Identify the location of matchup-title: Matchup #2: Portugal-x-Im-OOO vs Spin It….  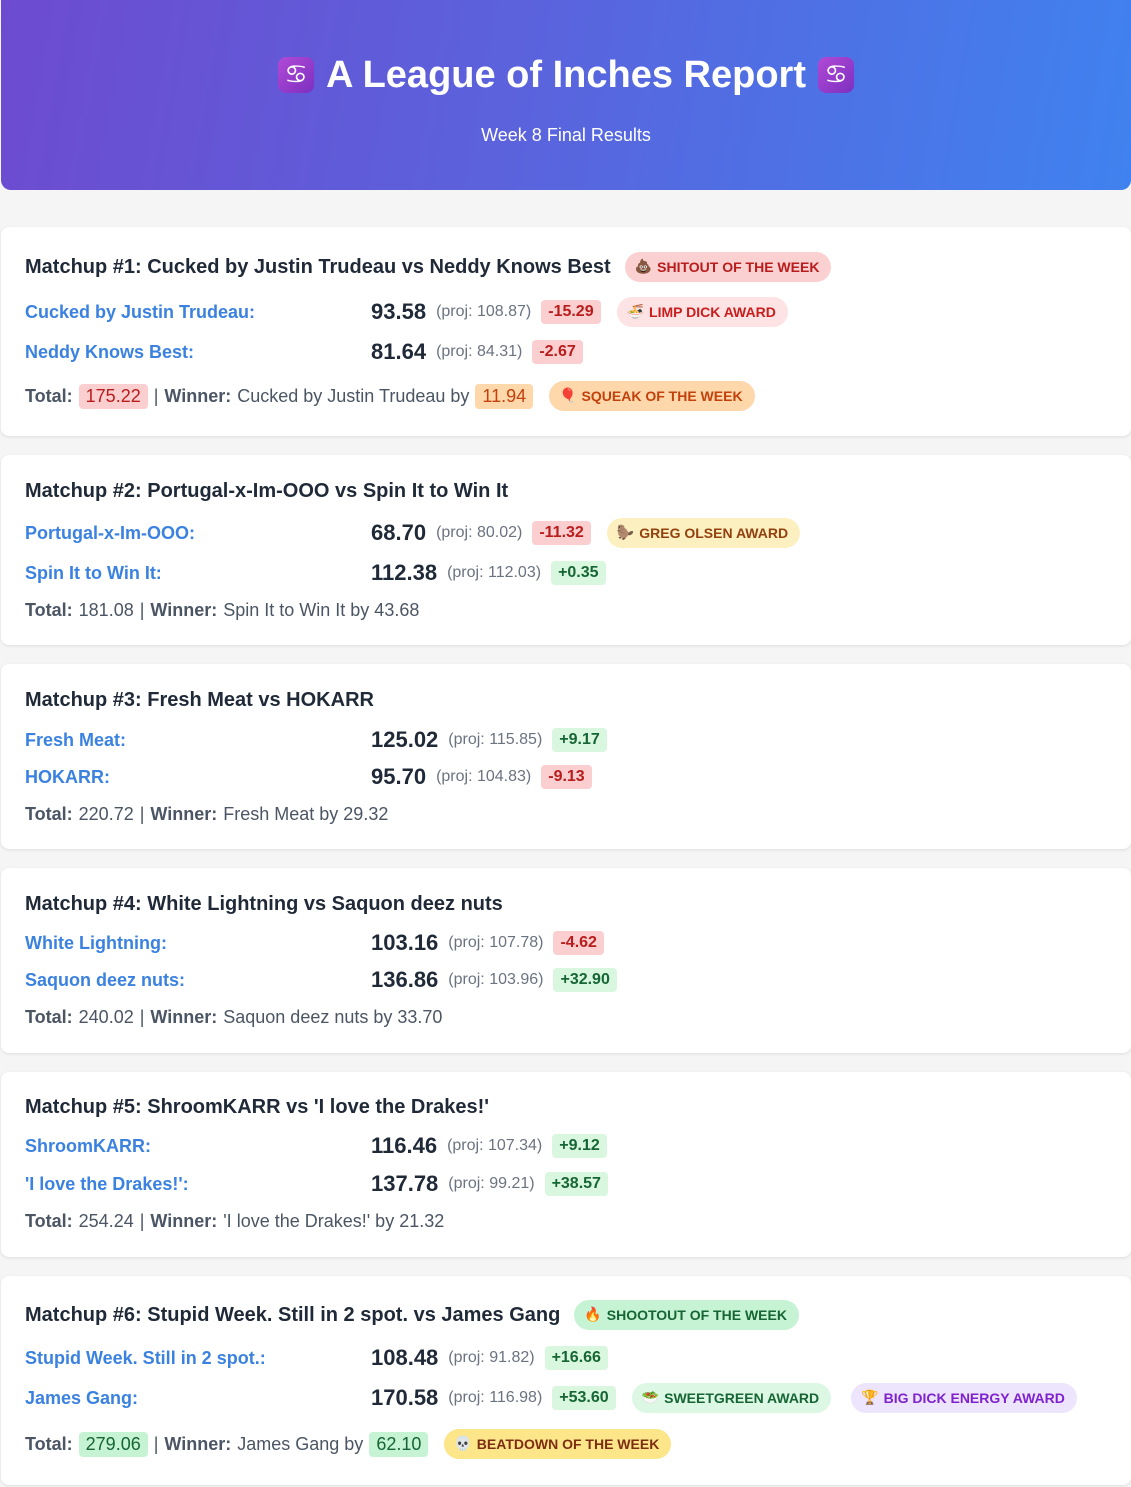
(267, 490).